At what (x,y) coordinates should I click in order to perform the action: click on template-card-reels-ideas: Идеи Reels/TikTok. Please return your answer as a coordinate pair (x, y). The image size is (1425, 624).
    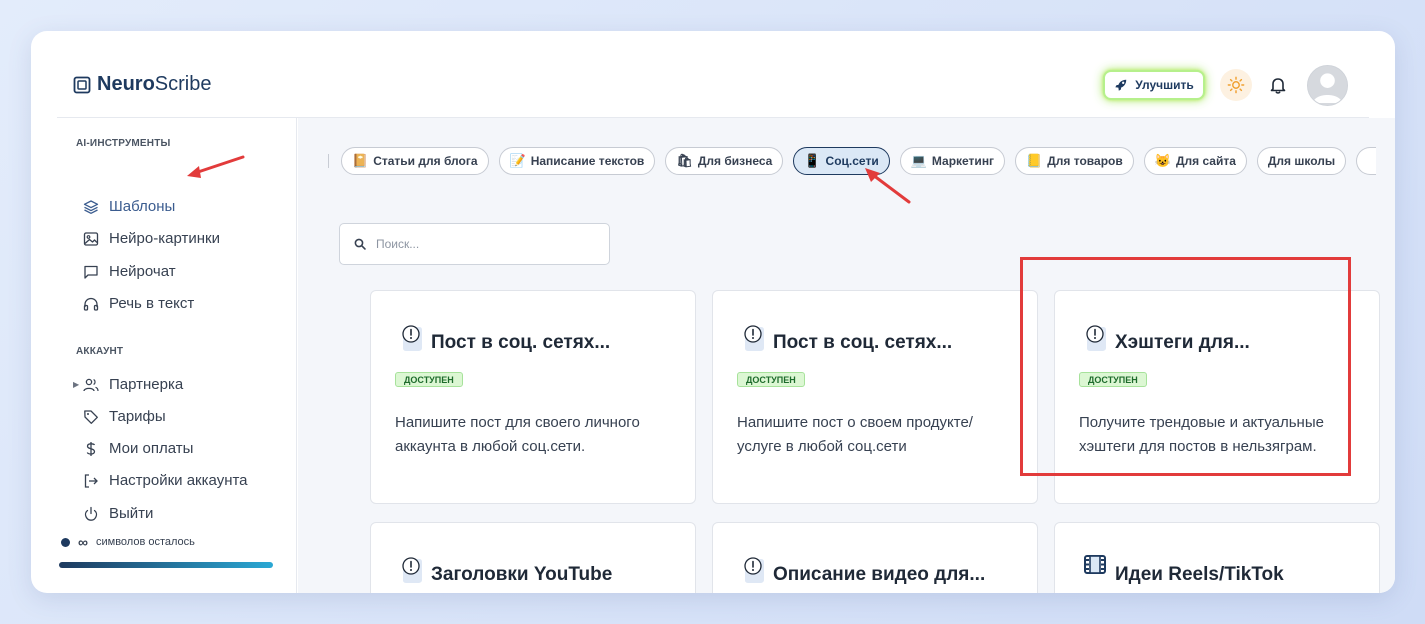
    Looking at the image, I should click on (1217, 557).